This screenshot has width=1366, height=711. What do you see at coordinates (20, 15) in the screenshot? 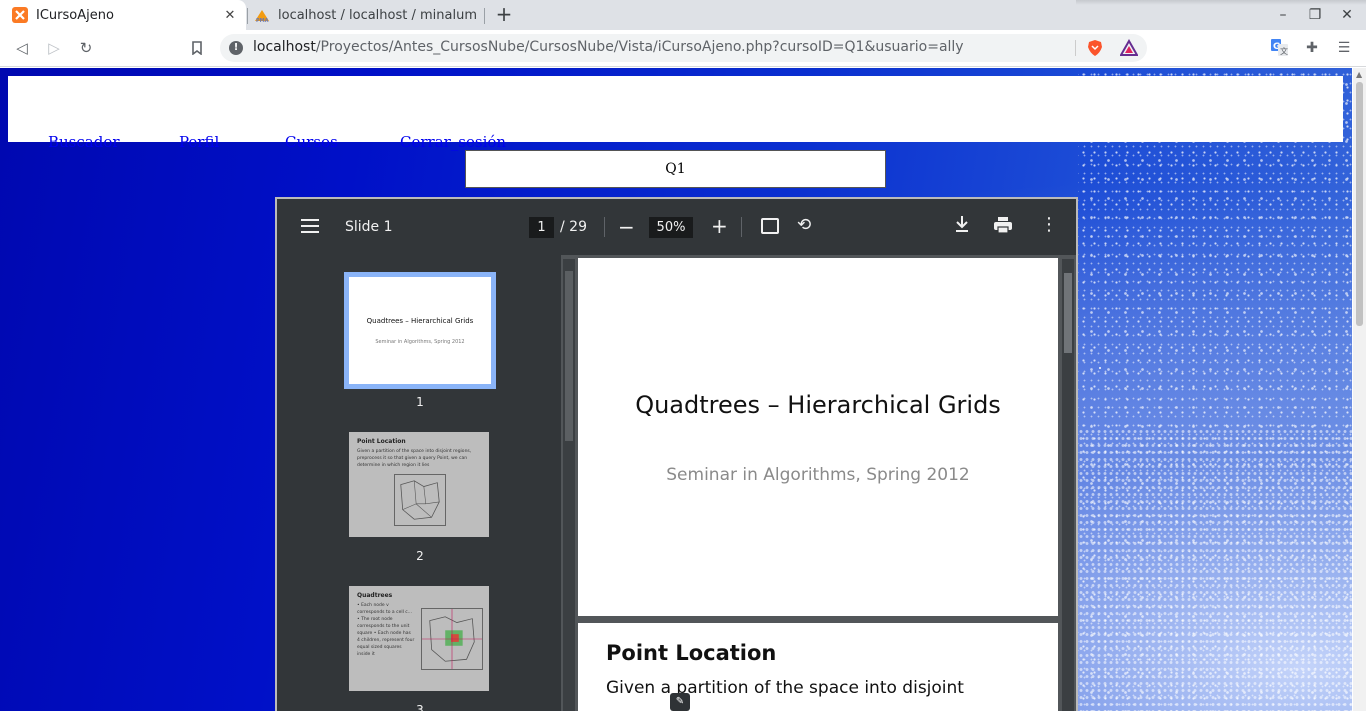
I see `xampp-icon` at bounding box center [20, 15].